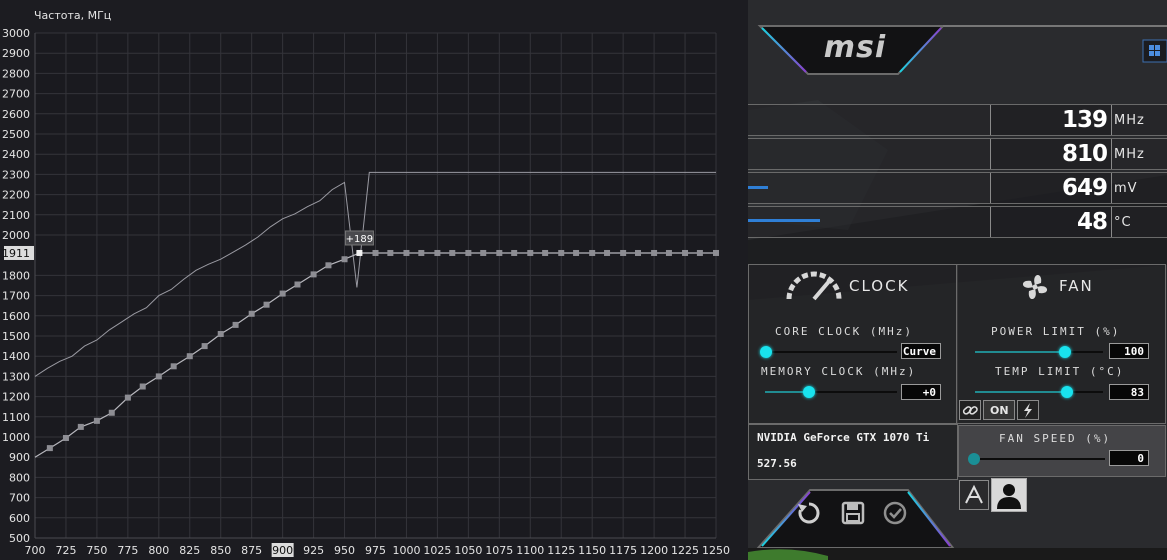 This screenshot has height=560, width=1167. I want to click on x-tick-label: 825, so click(189, 550).